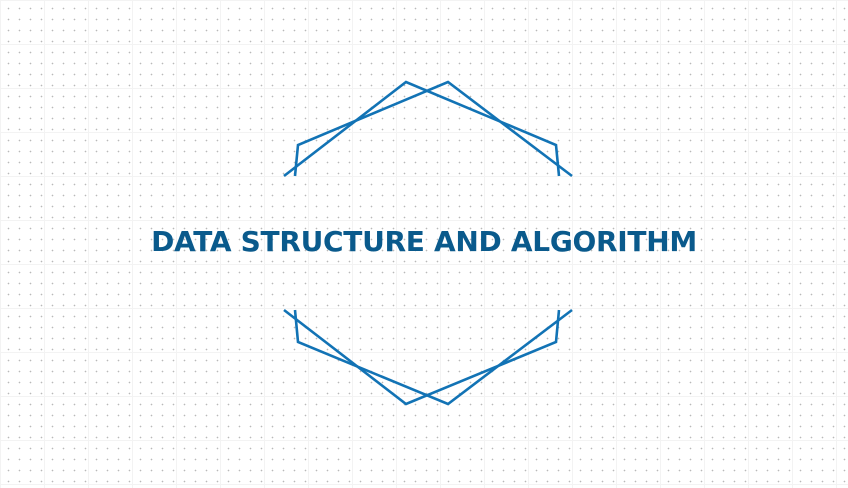  I want to click on page-title: DATA STRUCTURE AND ALGORITHM, so click(424, 241).